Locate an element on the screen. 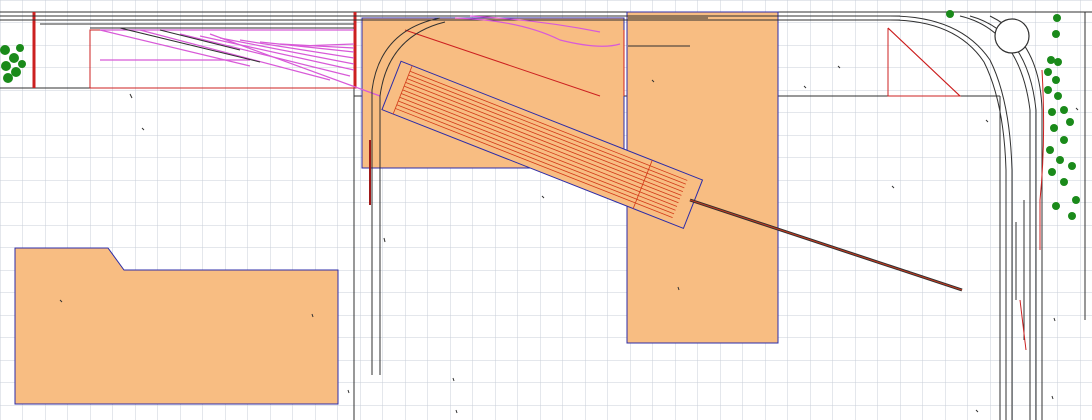  turntable is located at coordinates (1012, 36).